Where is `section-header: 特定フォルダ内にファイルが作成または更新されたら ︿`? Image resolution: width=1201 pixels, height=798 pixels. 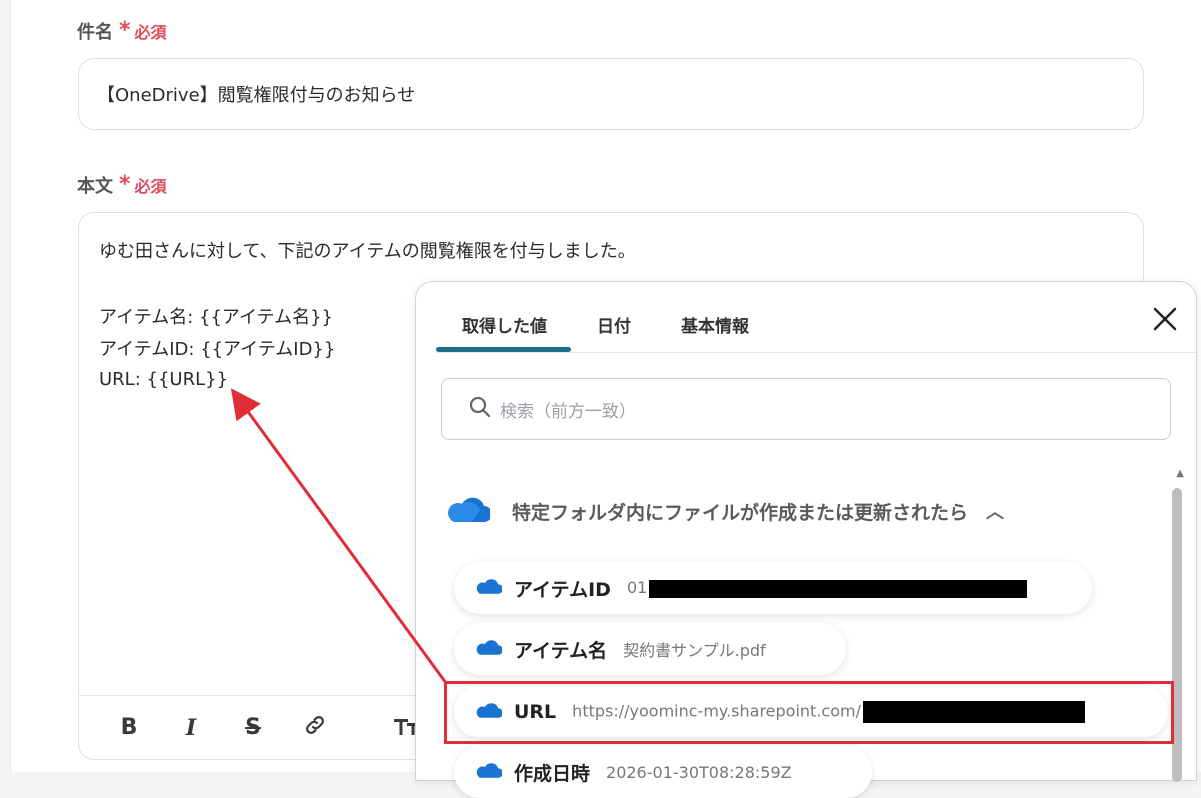 section-header: 特定フォルダ内にファイルが作成または更新されたら ︿ is located at coordinates (724, 511).